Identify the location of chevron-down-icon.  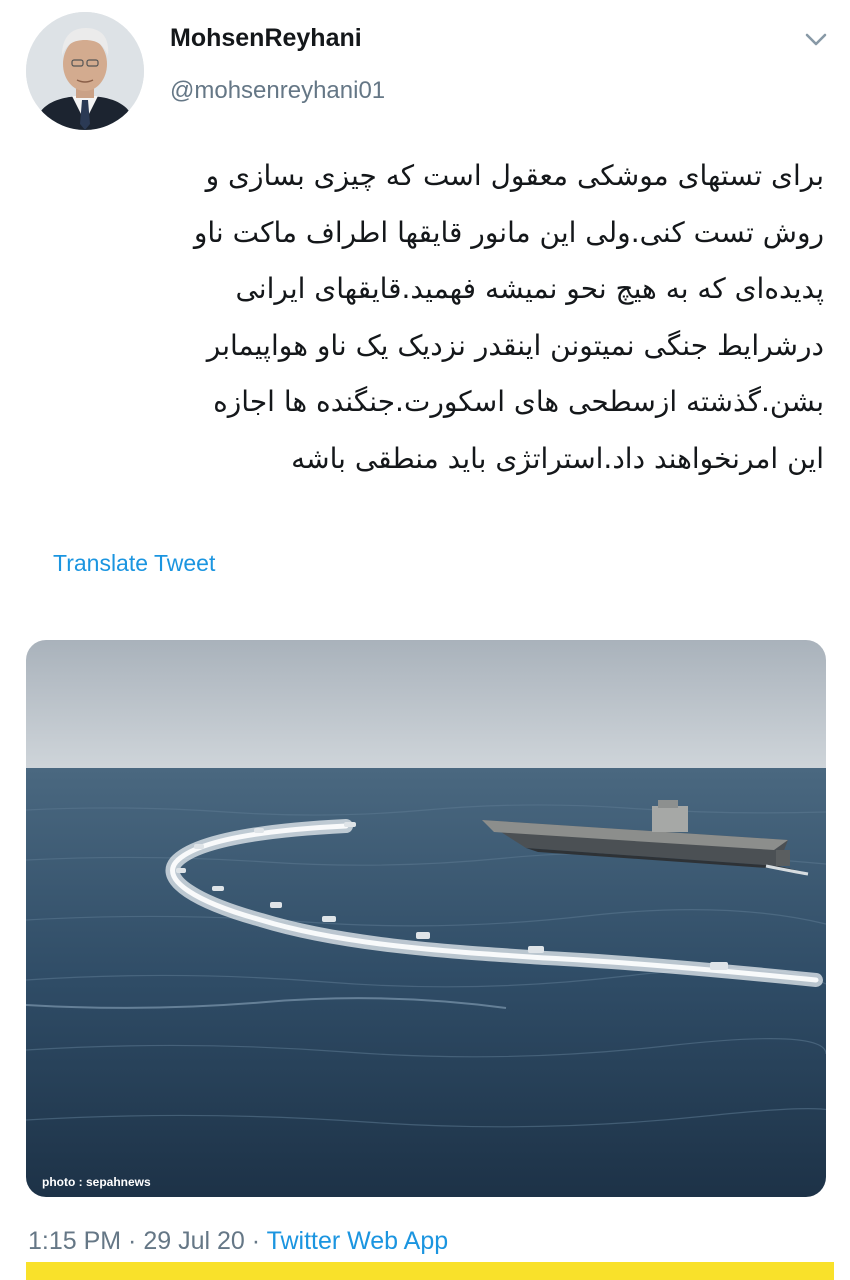
(816, 40).